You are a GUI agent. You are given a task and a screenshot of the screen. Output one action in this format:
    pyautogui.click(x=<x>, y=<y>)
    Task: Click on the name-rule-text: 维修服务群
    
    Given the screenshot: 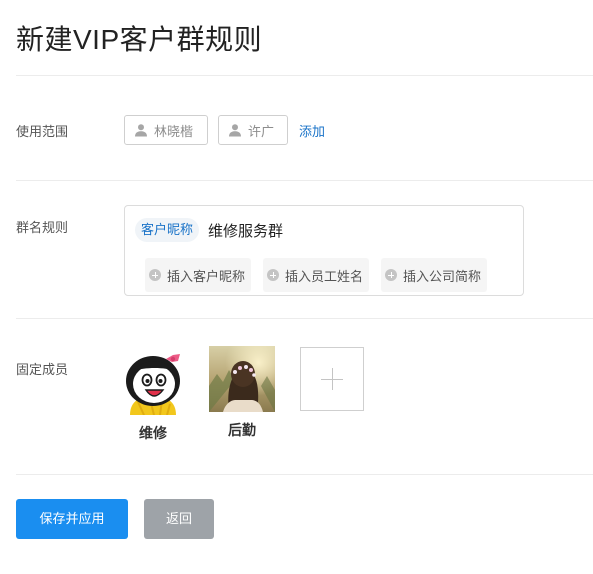 What is the action you would take?
    pyautogui.click(x=245, y=230)
    